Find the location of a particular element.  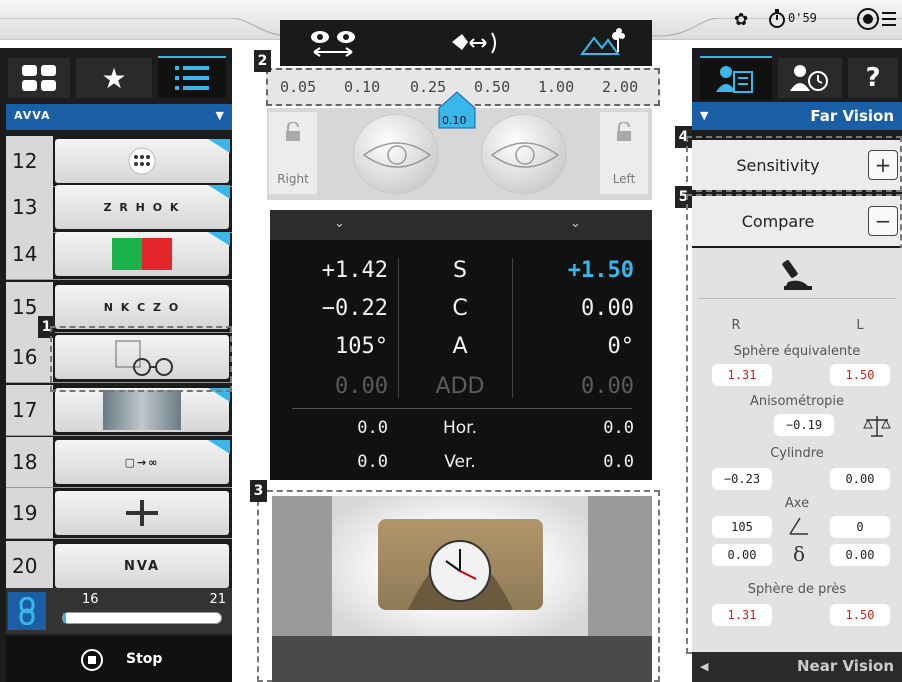

left-eye-button is located at coordinates (524, 154).